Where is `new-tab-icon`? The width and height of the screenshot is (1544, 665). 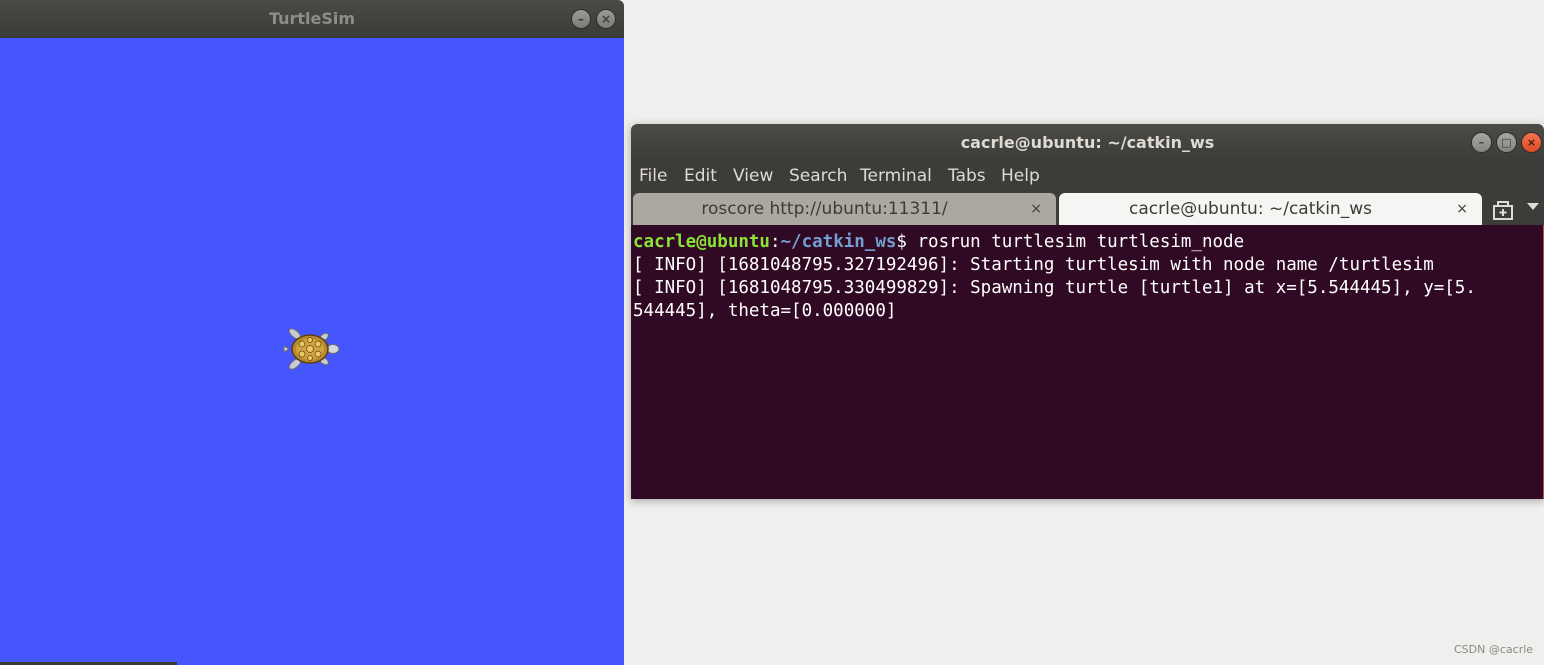 new-tab-icon is located at coordinates (1503, 210).